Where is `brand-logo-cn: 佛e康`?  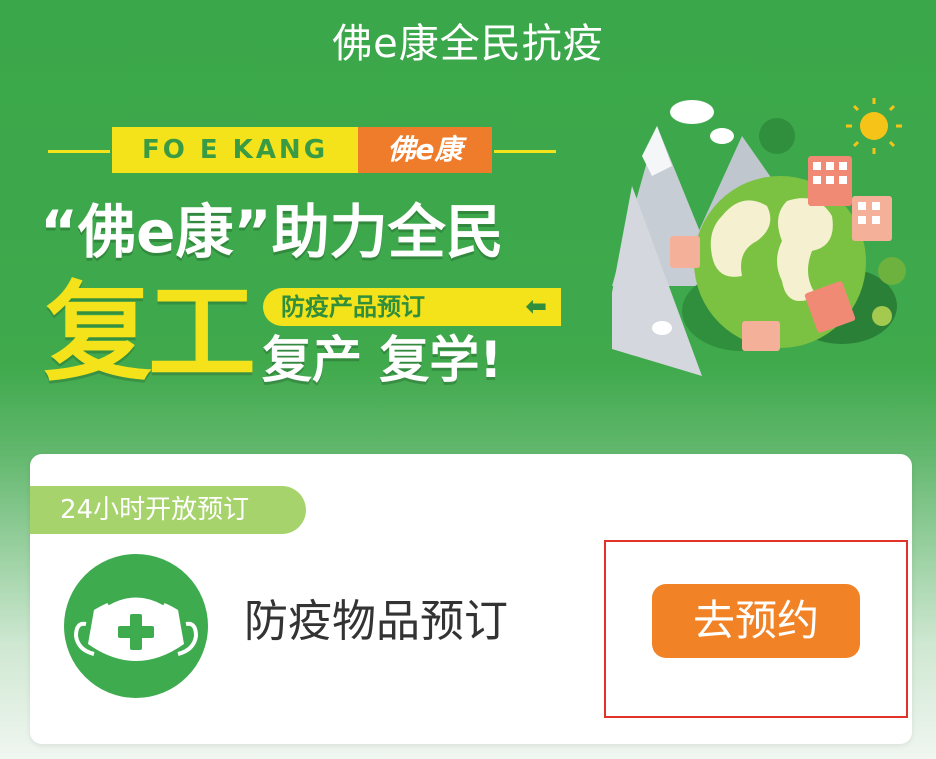
brand-logo-cn: 佛e康 is located at coordinates (425, 150).